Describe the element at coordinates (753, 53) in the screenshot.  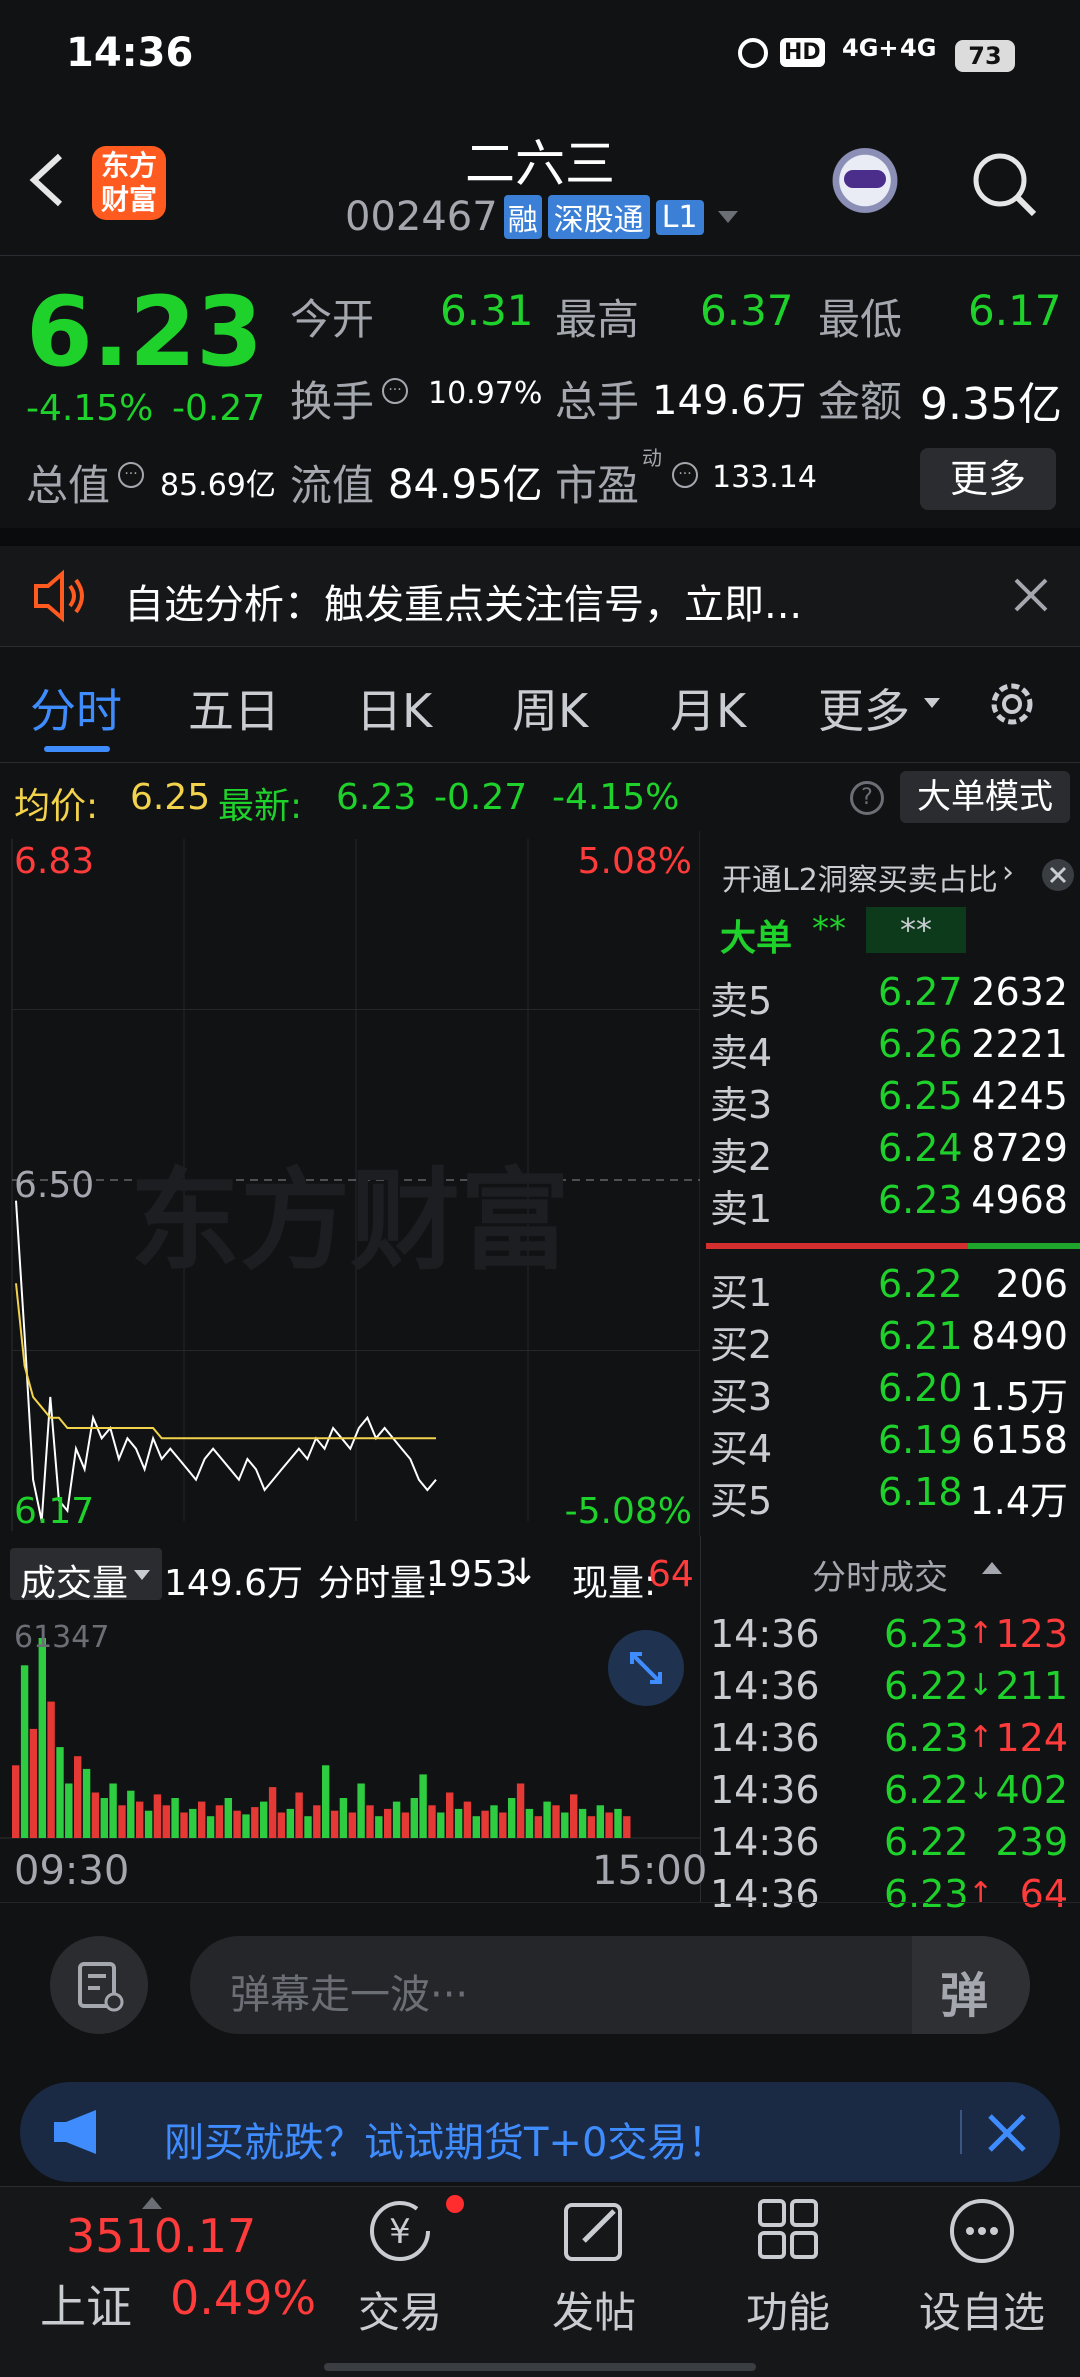
I see `alarm-icon` at that location.